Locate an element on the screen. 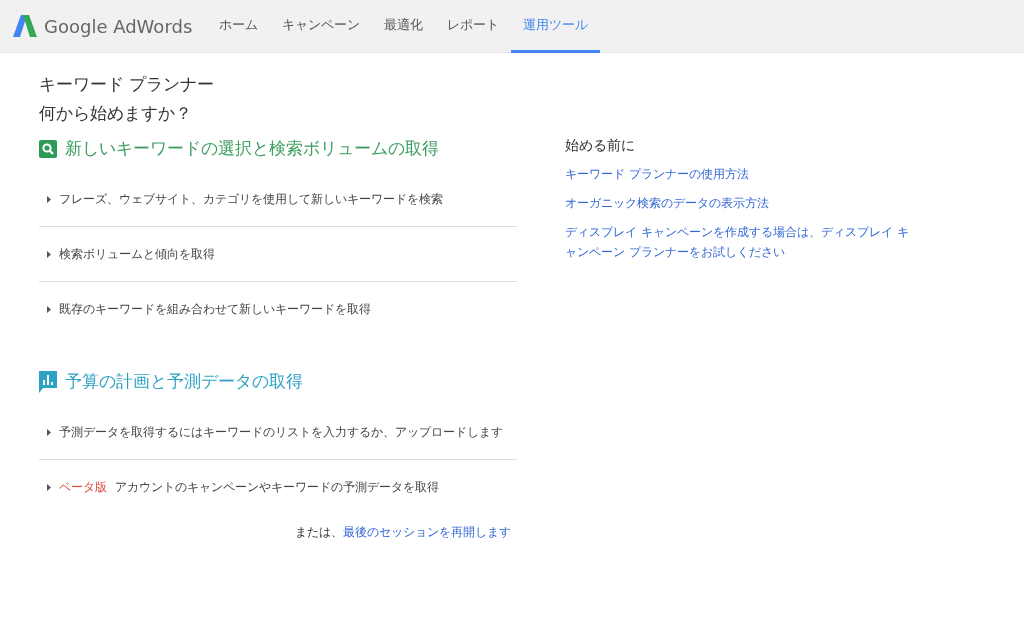 This screenshot has width=1024, height=625. option-link: 予測データを取得するにはキーワードのリストを入力するか、アップロードします is located at coordinates (281, 432).